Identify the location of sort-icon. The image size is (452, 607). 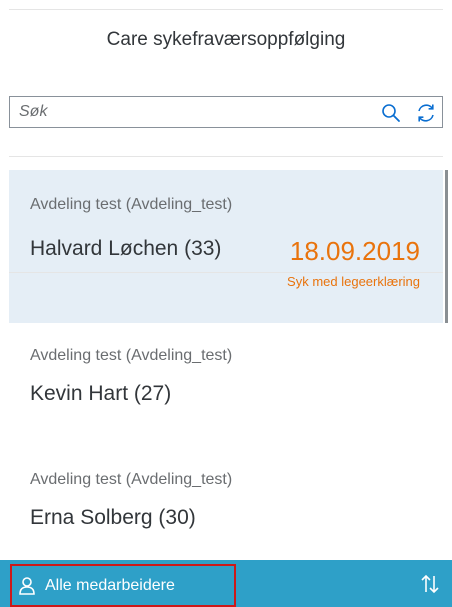
(430, 584).